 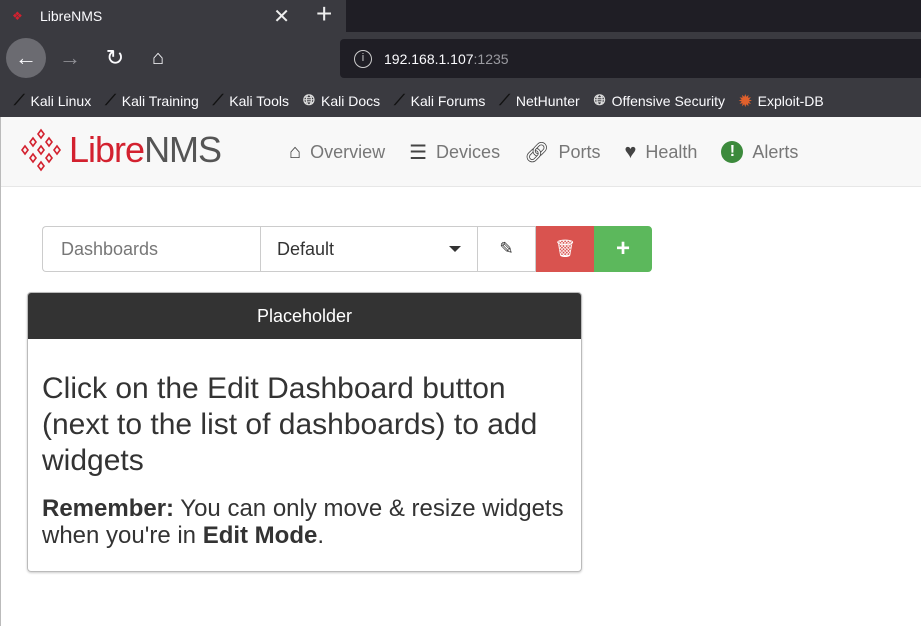 I want to click on dashboard-controls: Dashboards Default ✎ 🗑︎ +, so click(x=347, y=249).